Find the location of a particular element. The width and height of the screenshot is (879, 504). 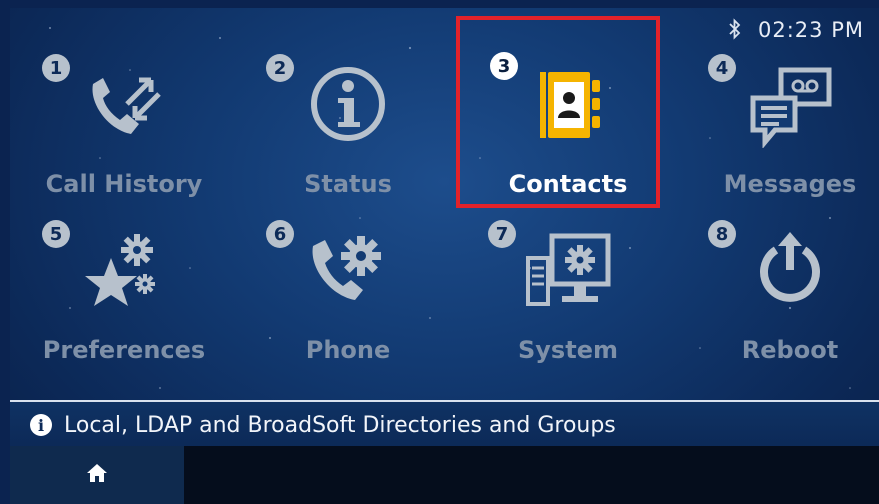

tile-reboot: 8 Reboot is located at coordinates (779, 299).